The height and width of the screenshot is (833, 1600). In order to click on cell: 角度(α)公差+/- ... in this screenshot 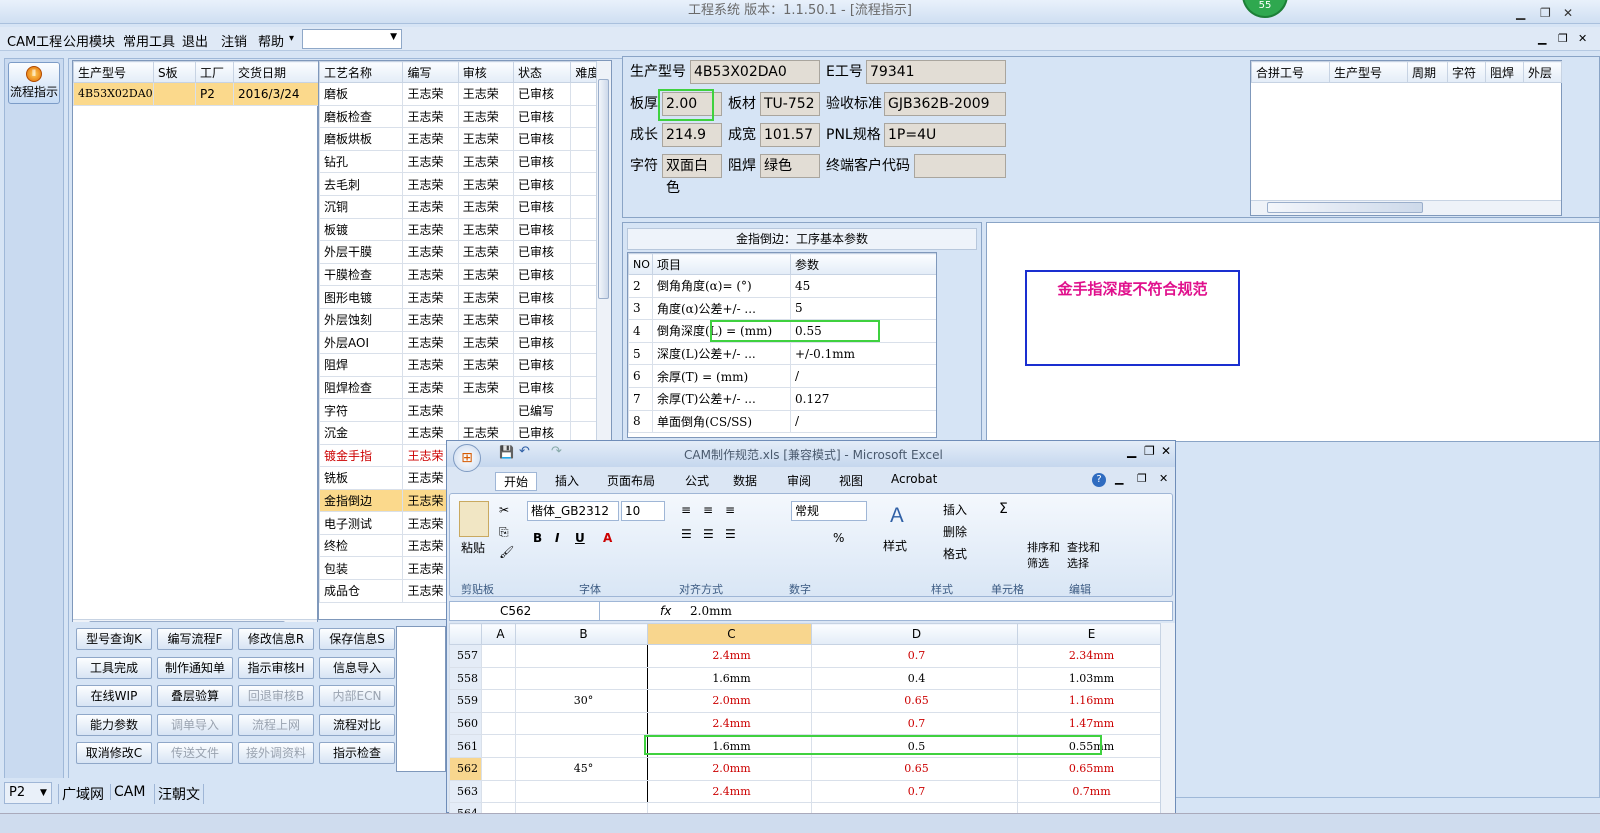, I will do `click(721, 308)`.